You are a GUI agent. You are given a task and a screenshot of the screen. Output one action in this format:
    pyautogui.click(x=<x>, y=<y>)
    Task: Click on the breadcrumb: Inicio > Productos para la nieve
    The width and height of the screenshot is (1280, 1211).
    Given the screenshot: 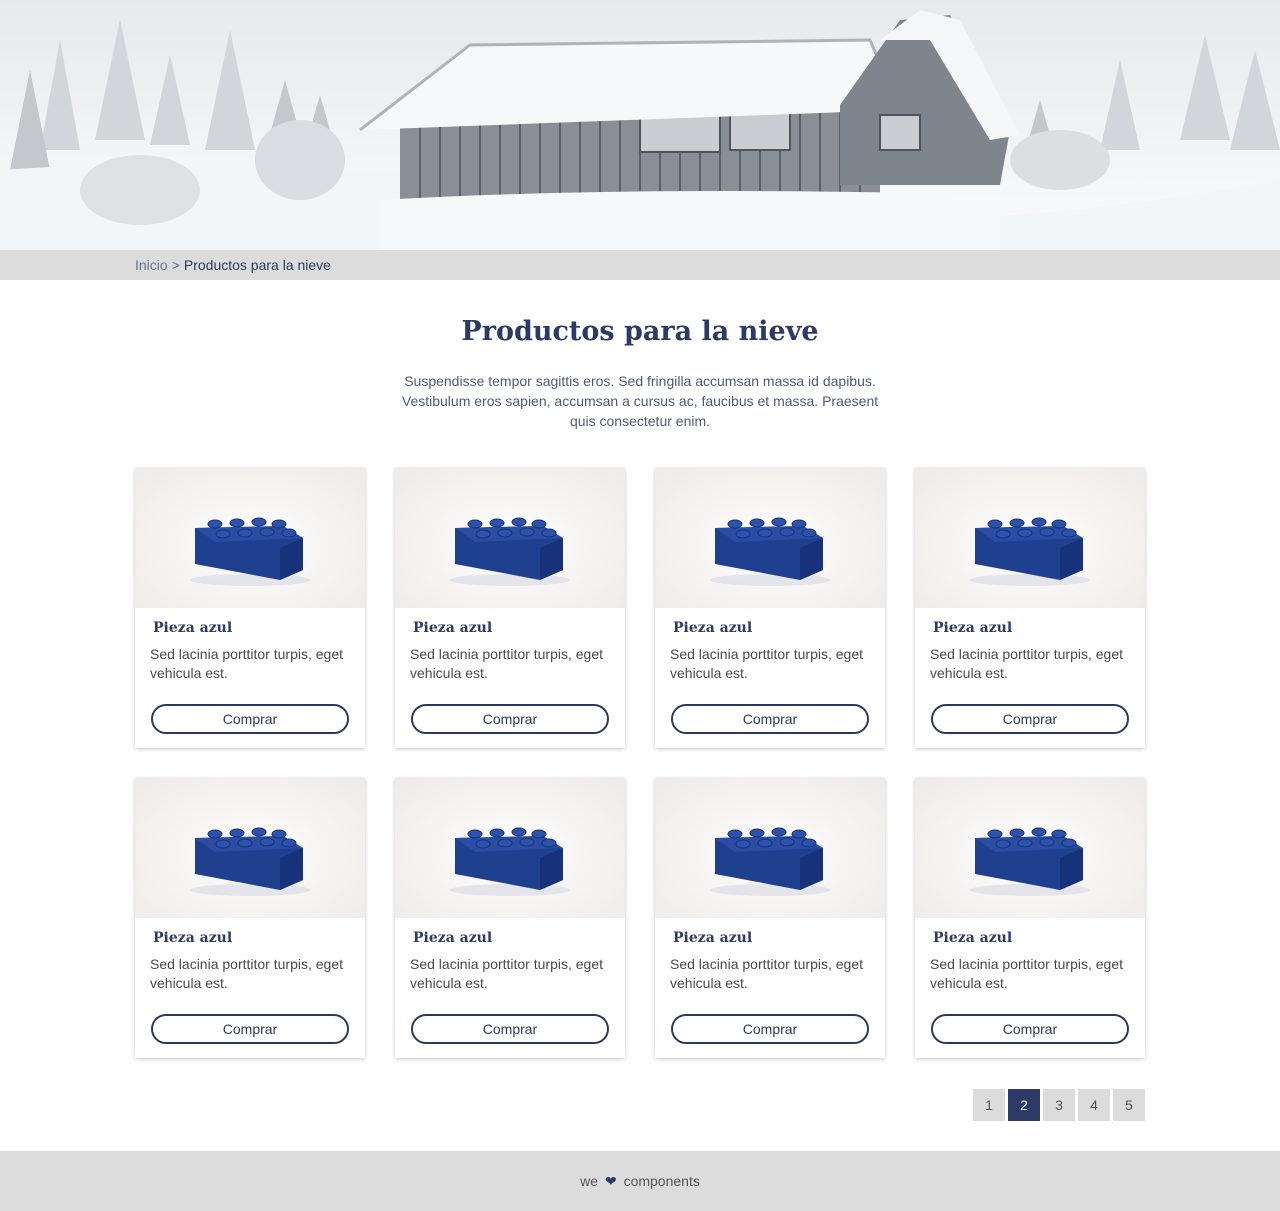 What is the action you would take?
    pyautogui.click(x=233, y=265)
    